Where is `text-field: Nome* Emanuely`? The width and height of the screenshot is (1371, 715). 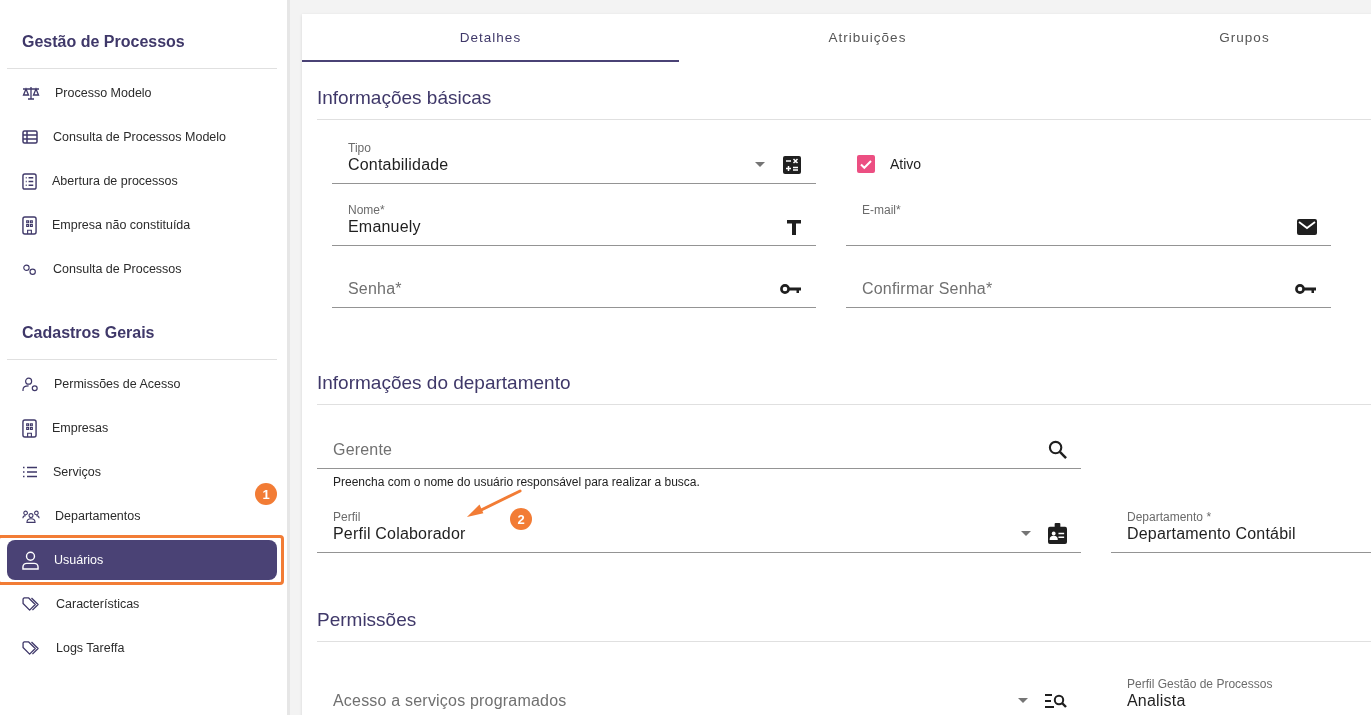
text-field: Nome* Emanuely is located at coordinates (574, 215).